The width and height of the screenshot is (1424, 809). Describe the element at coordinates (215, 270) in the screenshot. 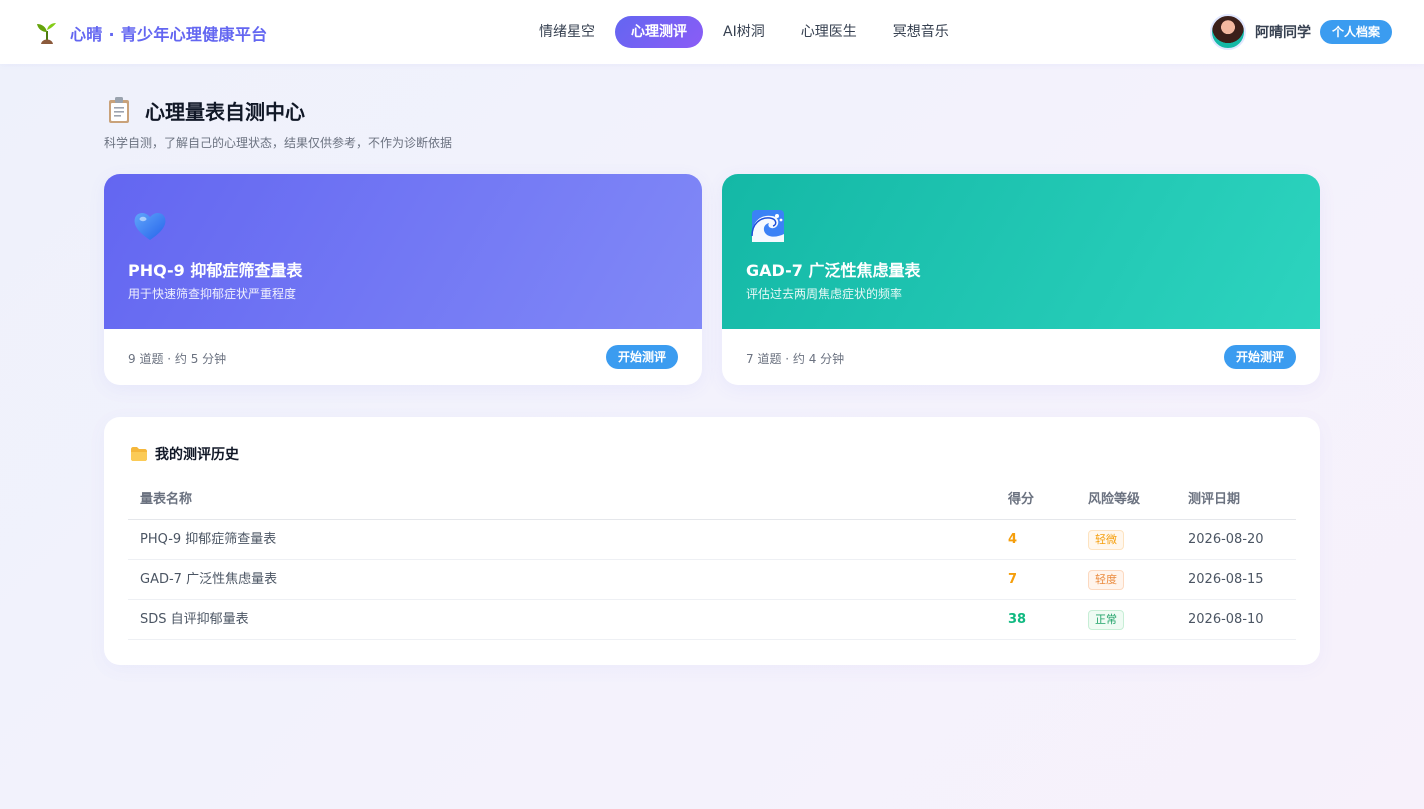

I see `card-title: PHQ-9 抑郁症筛查量表` at that location.